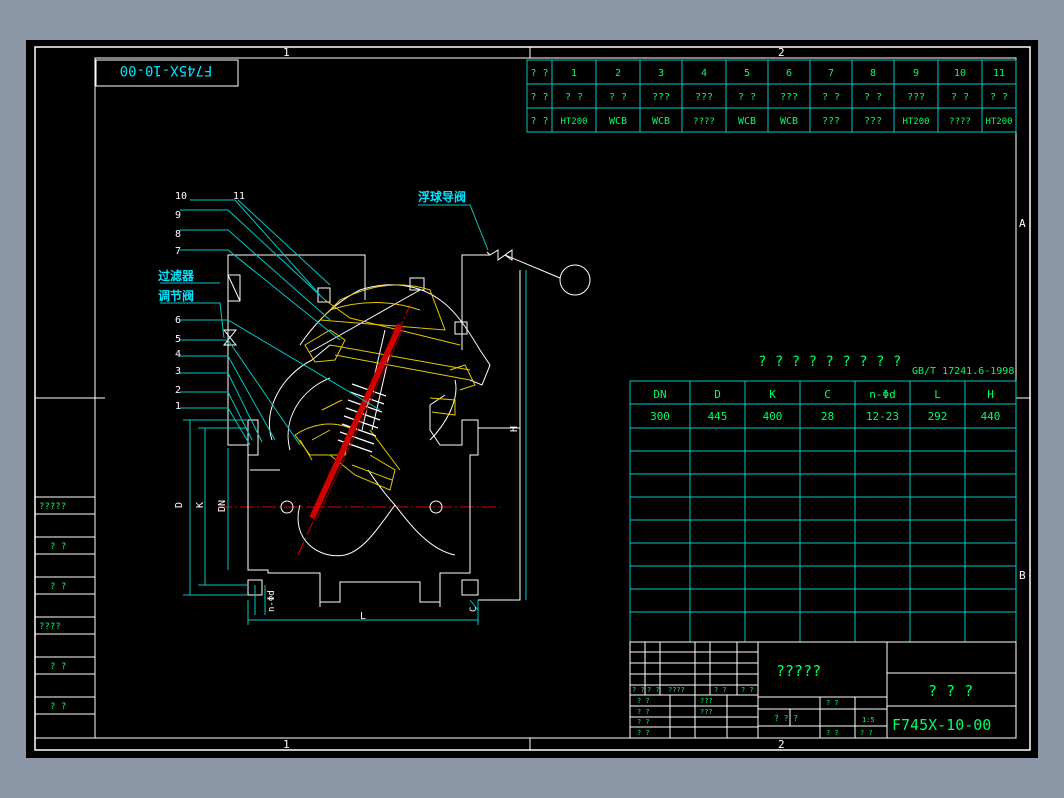 This screenshot has width=1064, height=798. What do you see at coordinates (178, 390) in the screenshot?
I see `callout-part-2: 2` at bounding box center [178, 390].